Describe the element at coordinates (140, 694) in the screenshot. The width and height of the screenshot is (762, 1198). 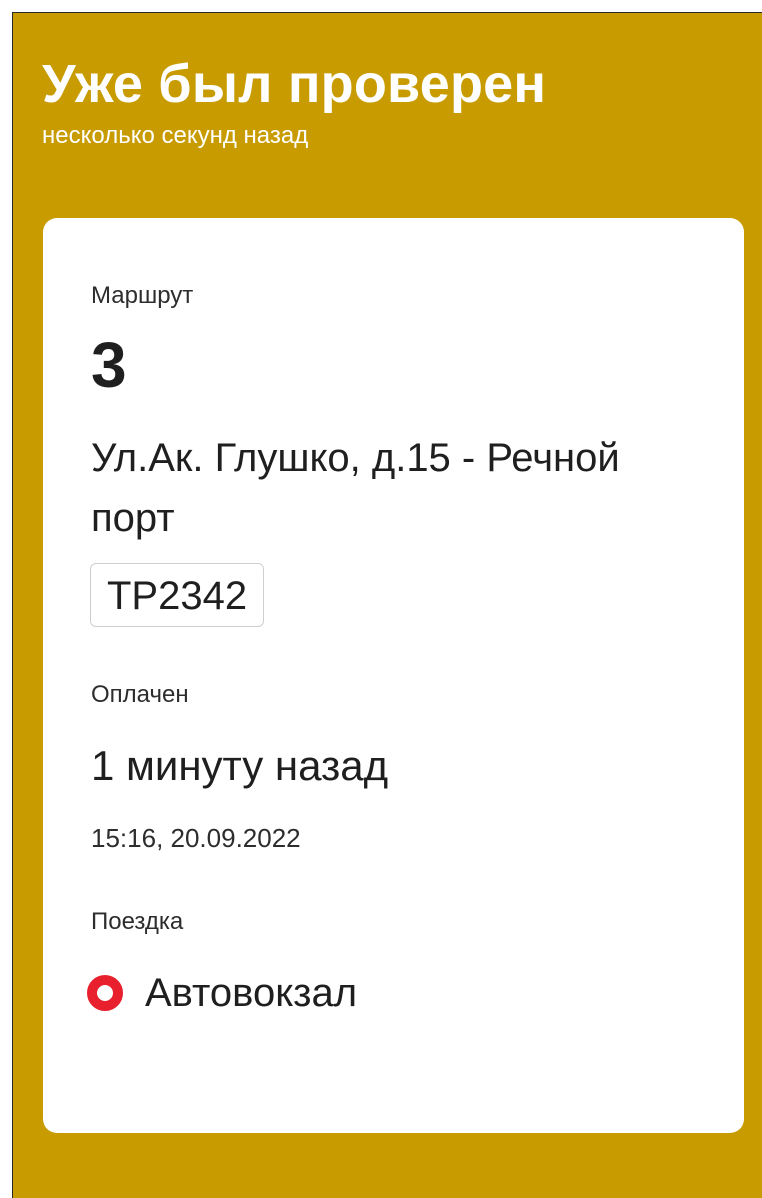
I see `paid-label: Оплачен` at that location.